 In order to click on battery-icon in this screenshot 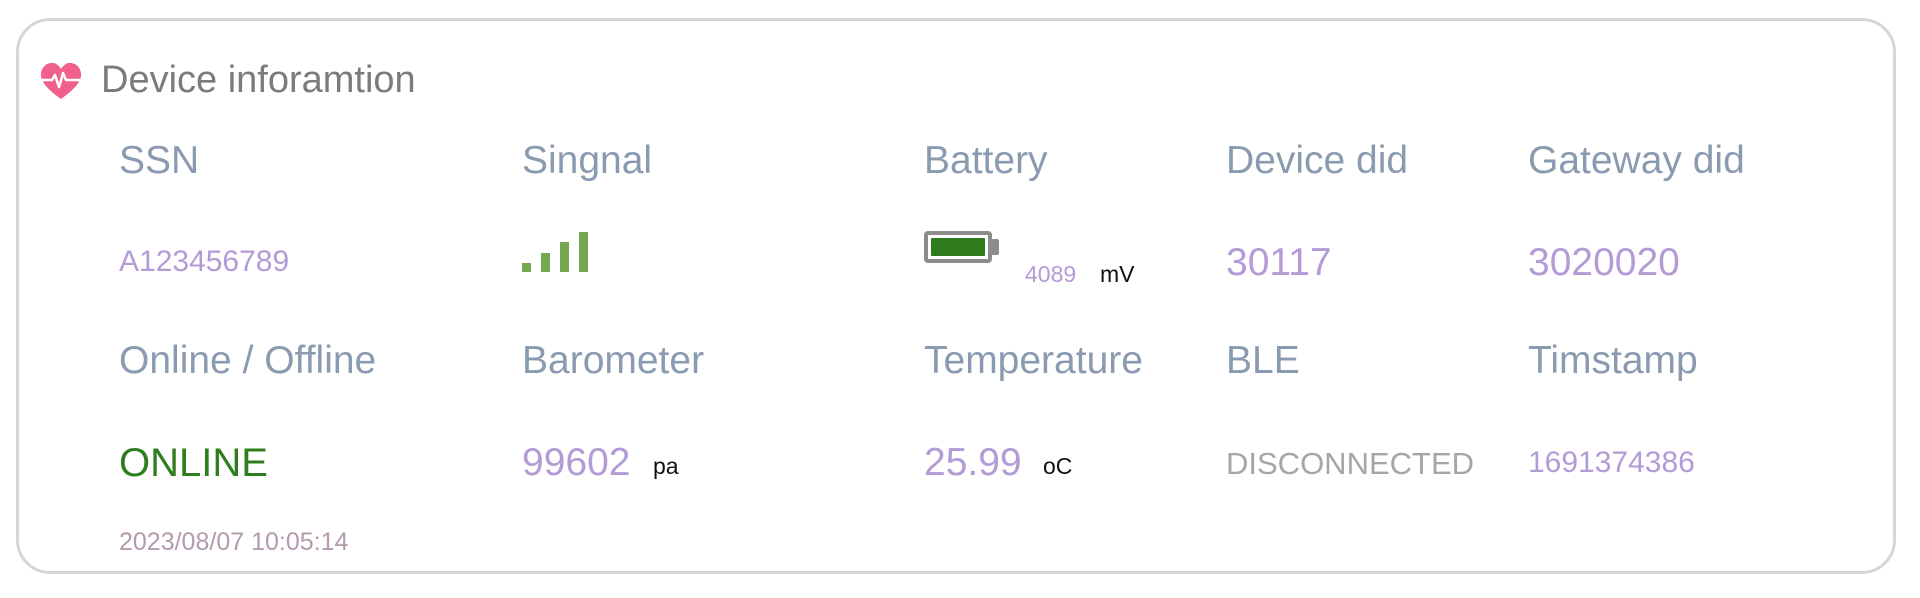, I will do `click(969, 251)`.